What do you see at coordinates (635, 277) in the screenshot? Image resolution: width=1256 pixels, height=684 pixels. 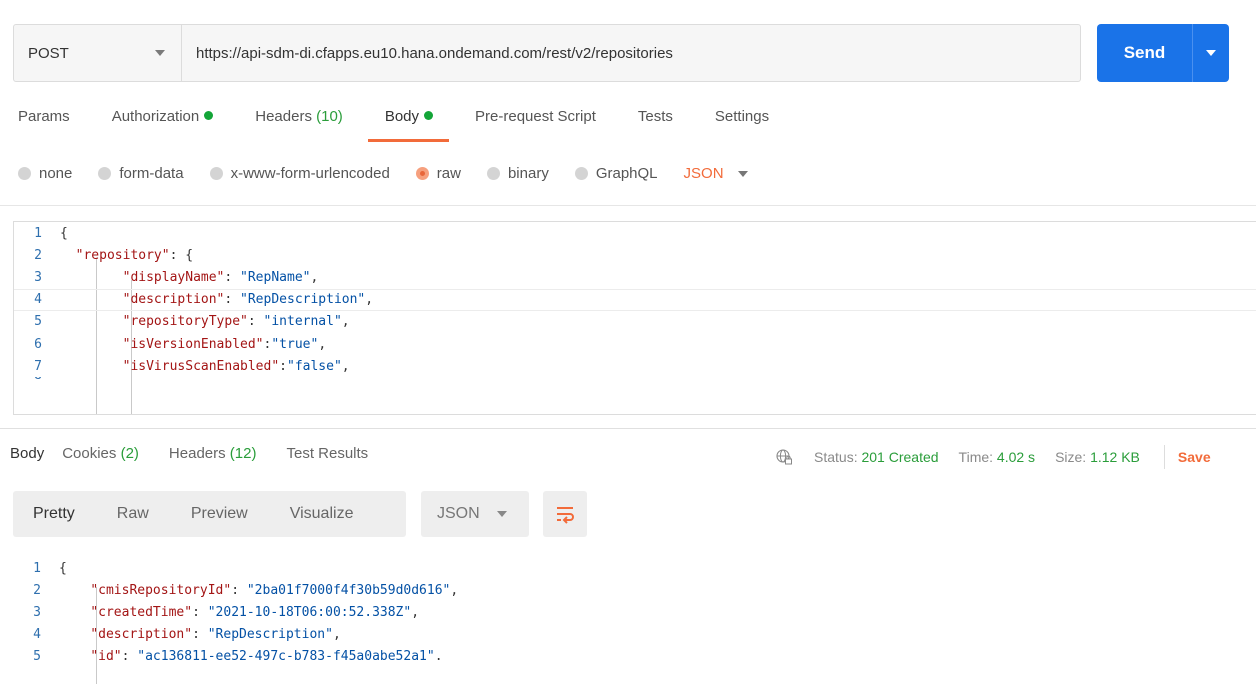 I see `code-line: 3 "displayName": "RepName",` at bounding box center [635, 277].